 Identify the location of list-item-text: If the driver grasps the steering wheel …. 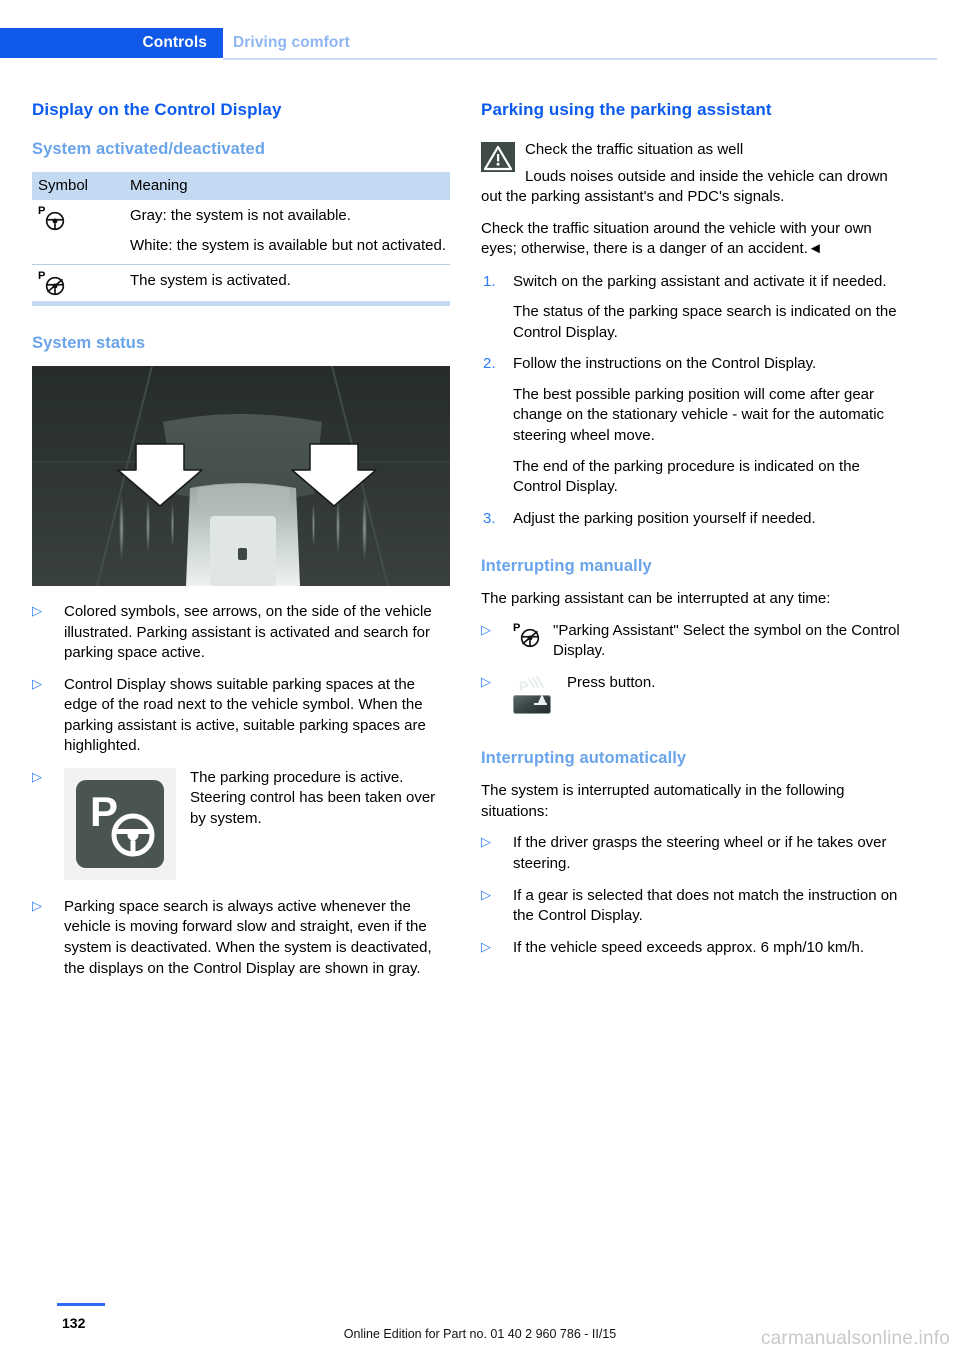
(700, 853).